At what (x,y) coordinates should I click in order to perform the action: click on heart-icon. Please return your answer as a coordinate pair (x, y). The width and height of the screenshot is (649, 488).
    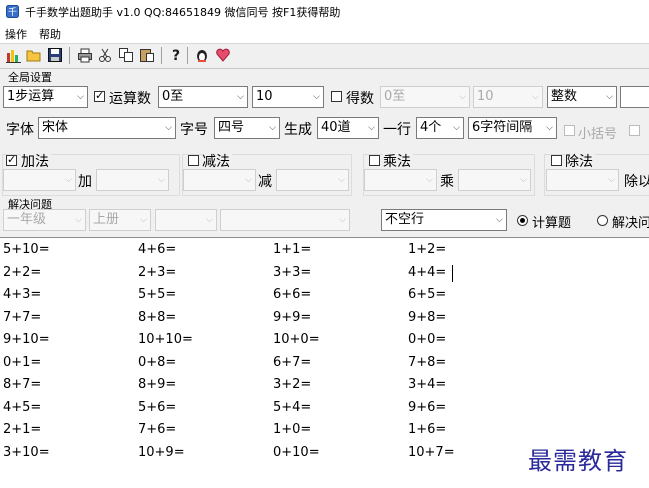
    Looking at the image, I should click on (223, 55).